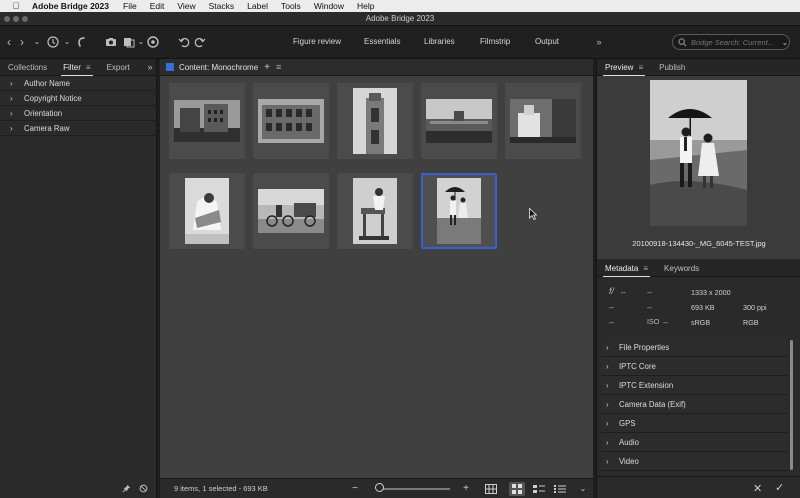 The image size is (800, 498). What do you see at coordinates (739, 42) in the screenshot?
I see `search-input` at bounding box center [739, 42].